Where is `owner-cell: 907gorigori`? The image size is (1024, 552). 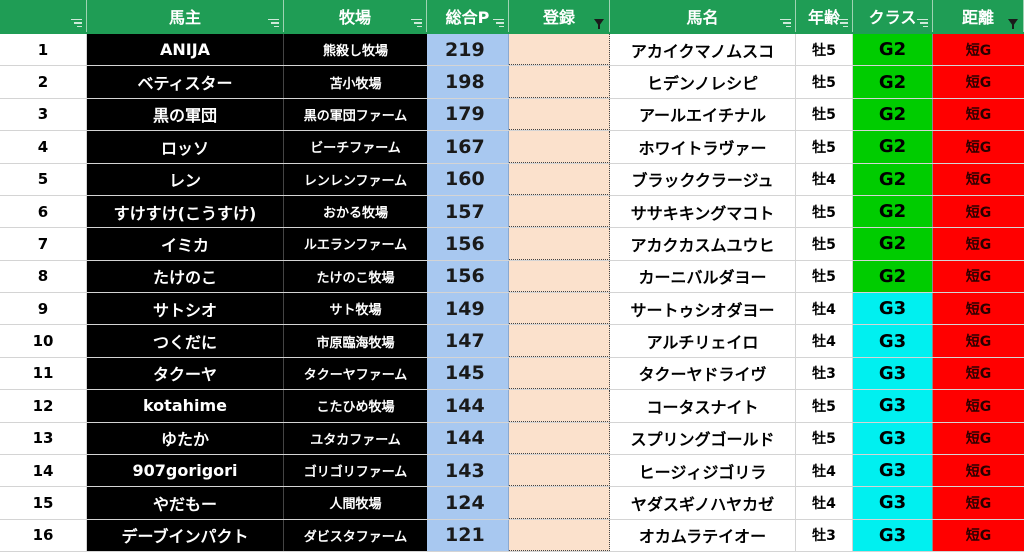 owner-cell: 907gorigori is located at coordinates (185, 470).